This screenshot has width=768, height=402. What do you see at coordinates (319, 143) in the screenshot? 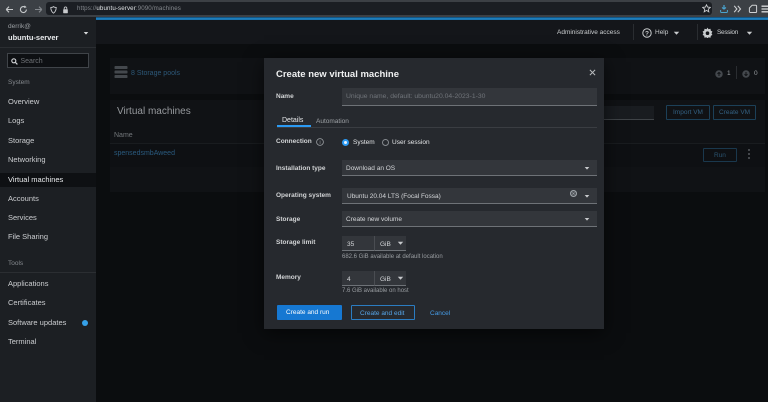
I see `svg-text: i` at bounding box center [319, 143].